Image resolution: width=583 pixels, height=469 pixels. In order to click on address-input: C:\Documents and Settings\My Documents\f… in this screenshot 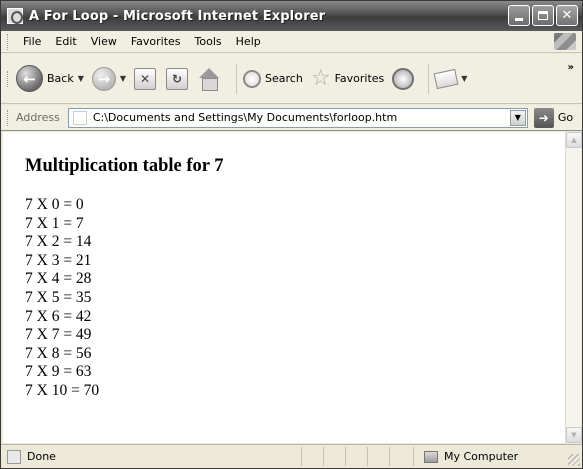, I will do `click(297, 117)`.